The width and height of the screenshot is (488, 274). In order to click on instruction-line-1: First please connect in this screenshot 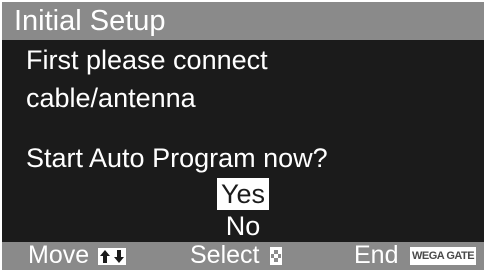, I will do `click(147, 60)`.